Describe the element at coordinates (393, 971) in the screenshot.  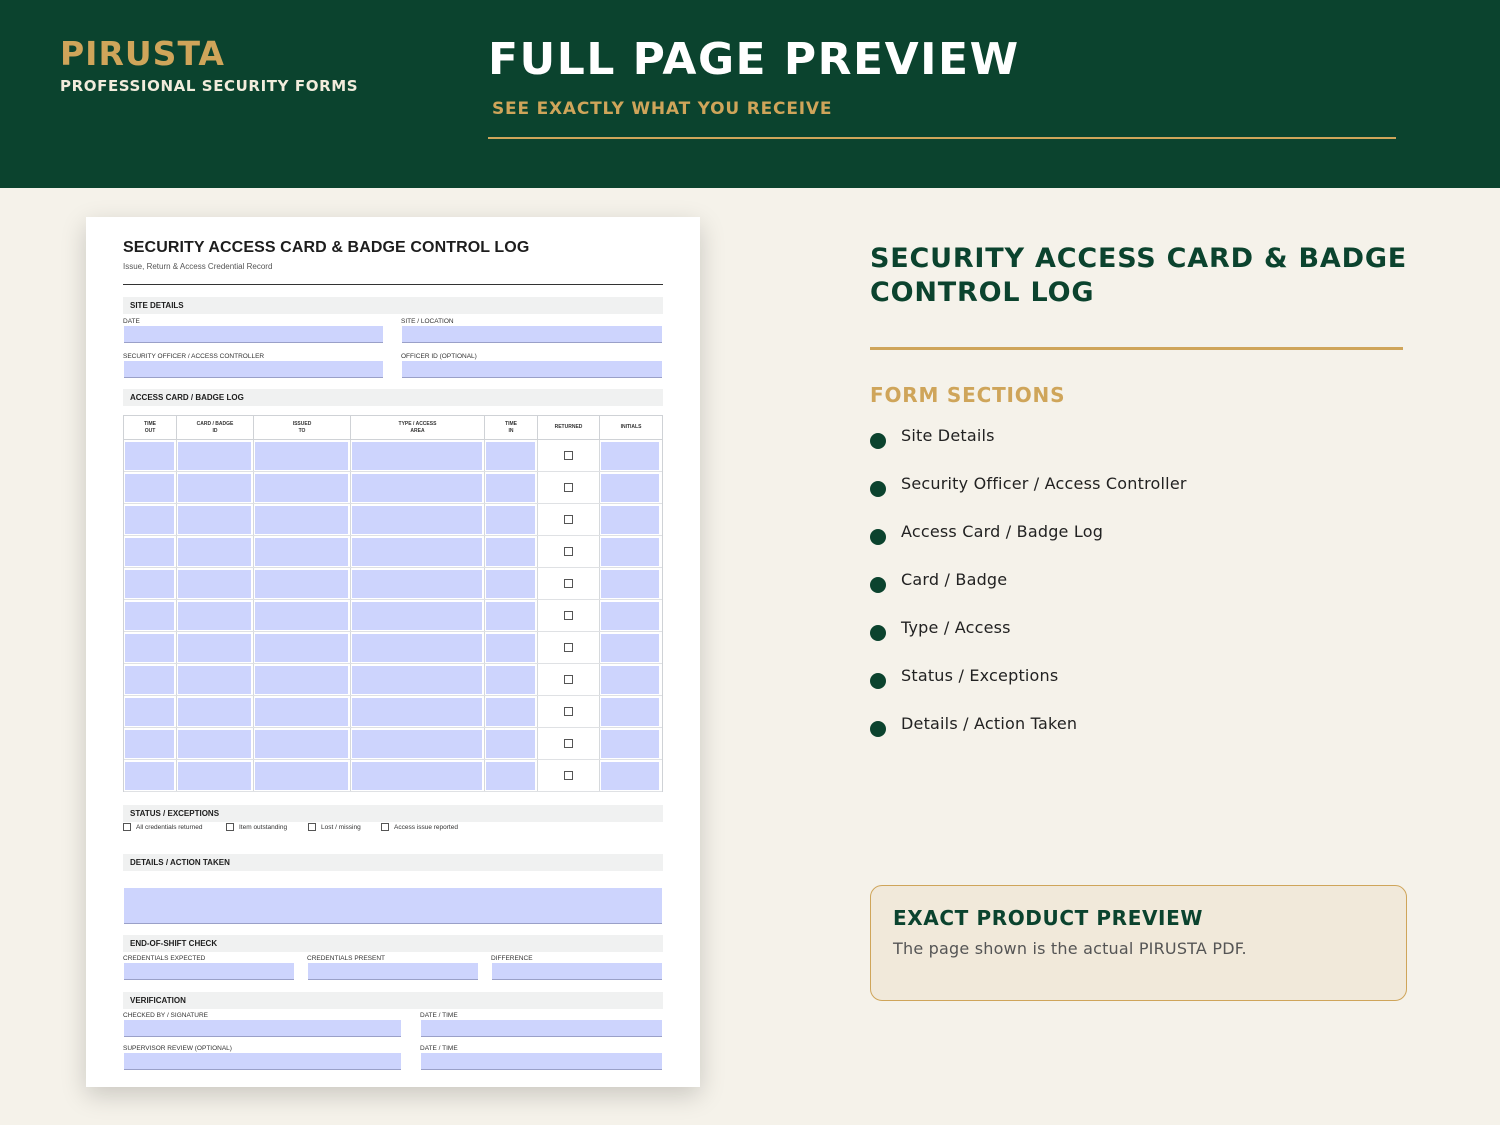
I see `present-field` at that location.